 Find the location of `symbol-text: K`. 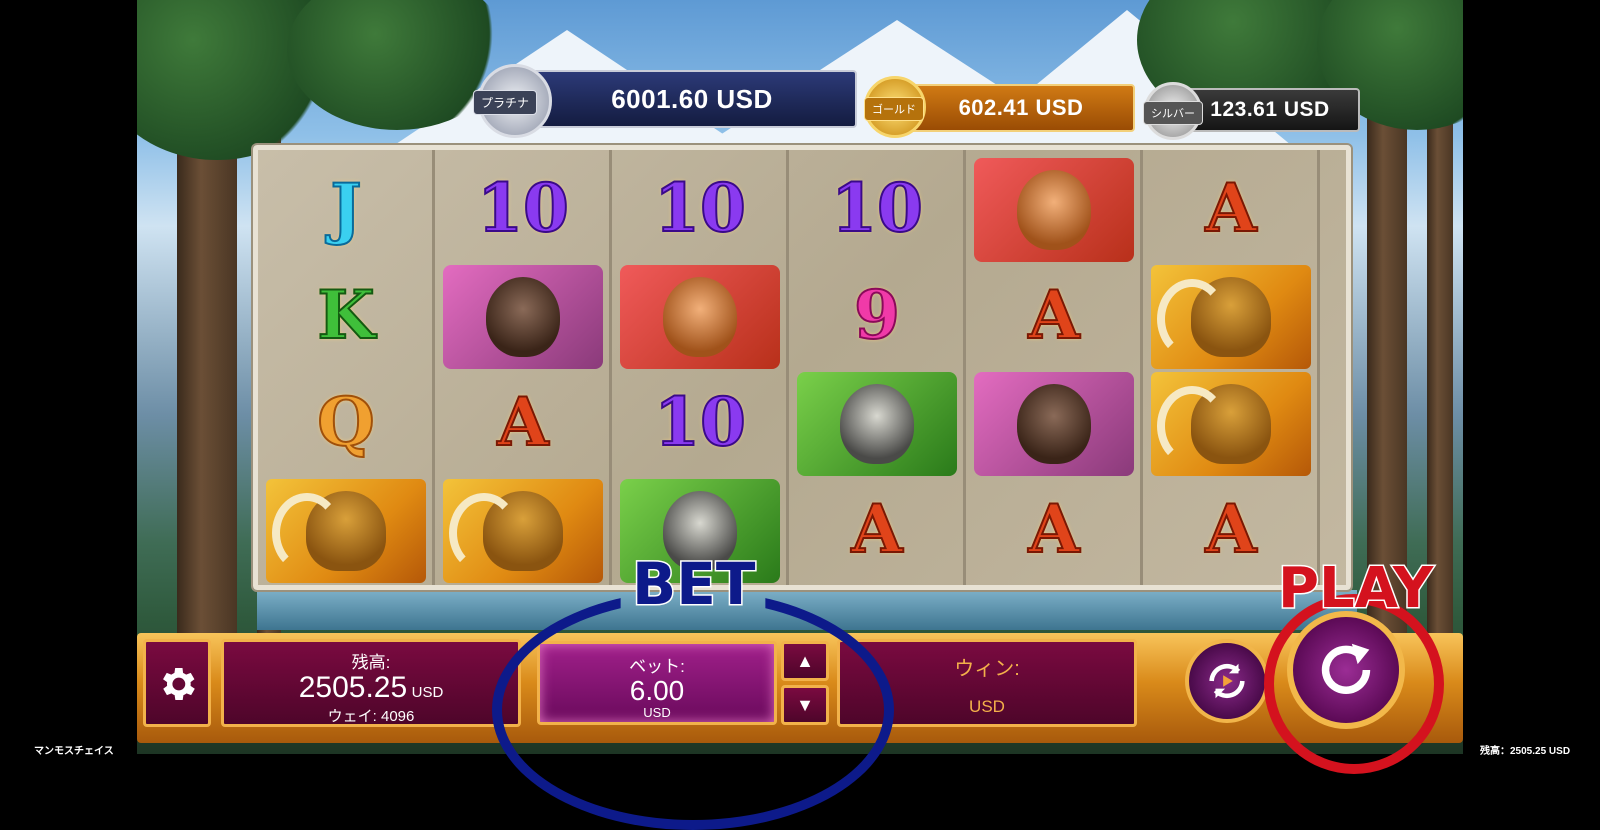

symbol-text: K is located at coordinates (345, 315).